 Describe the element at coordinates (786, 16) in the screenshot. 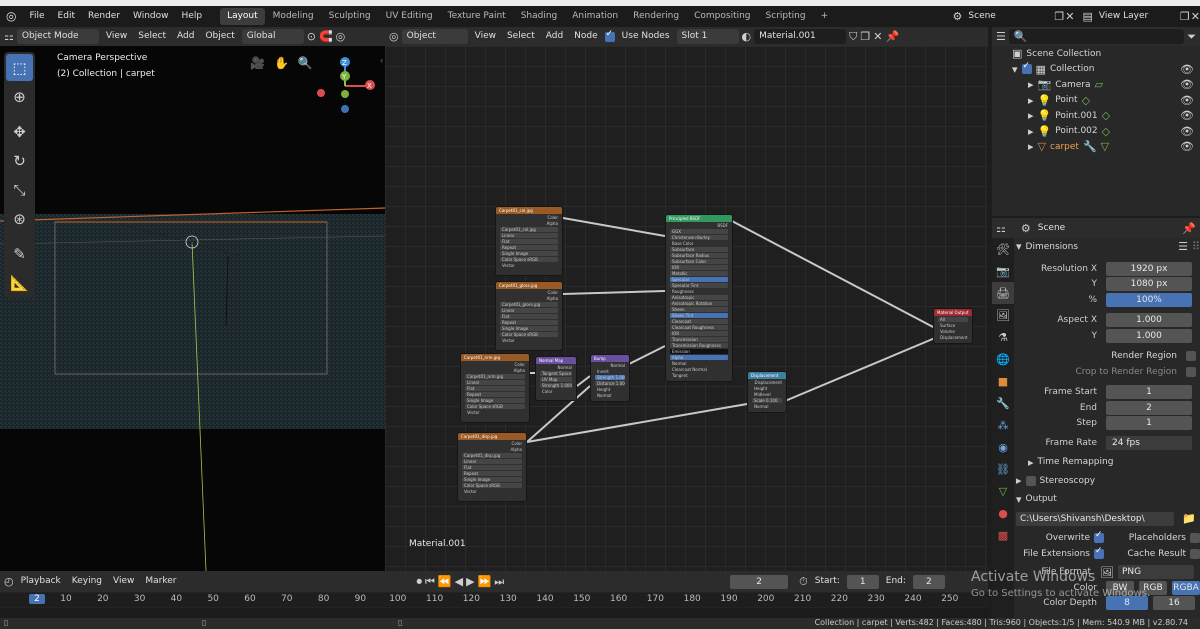

I see `tab-scripting: Scripting` at that location.